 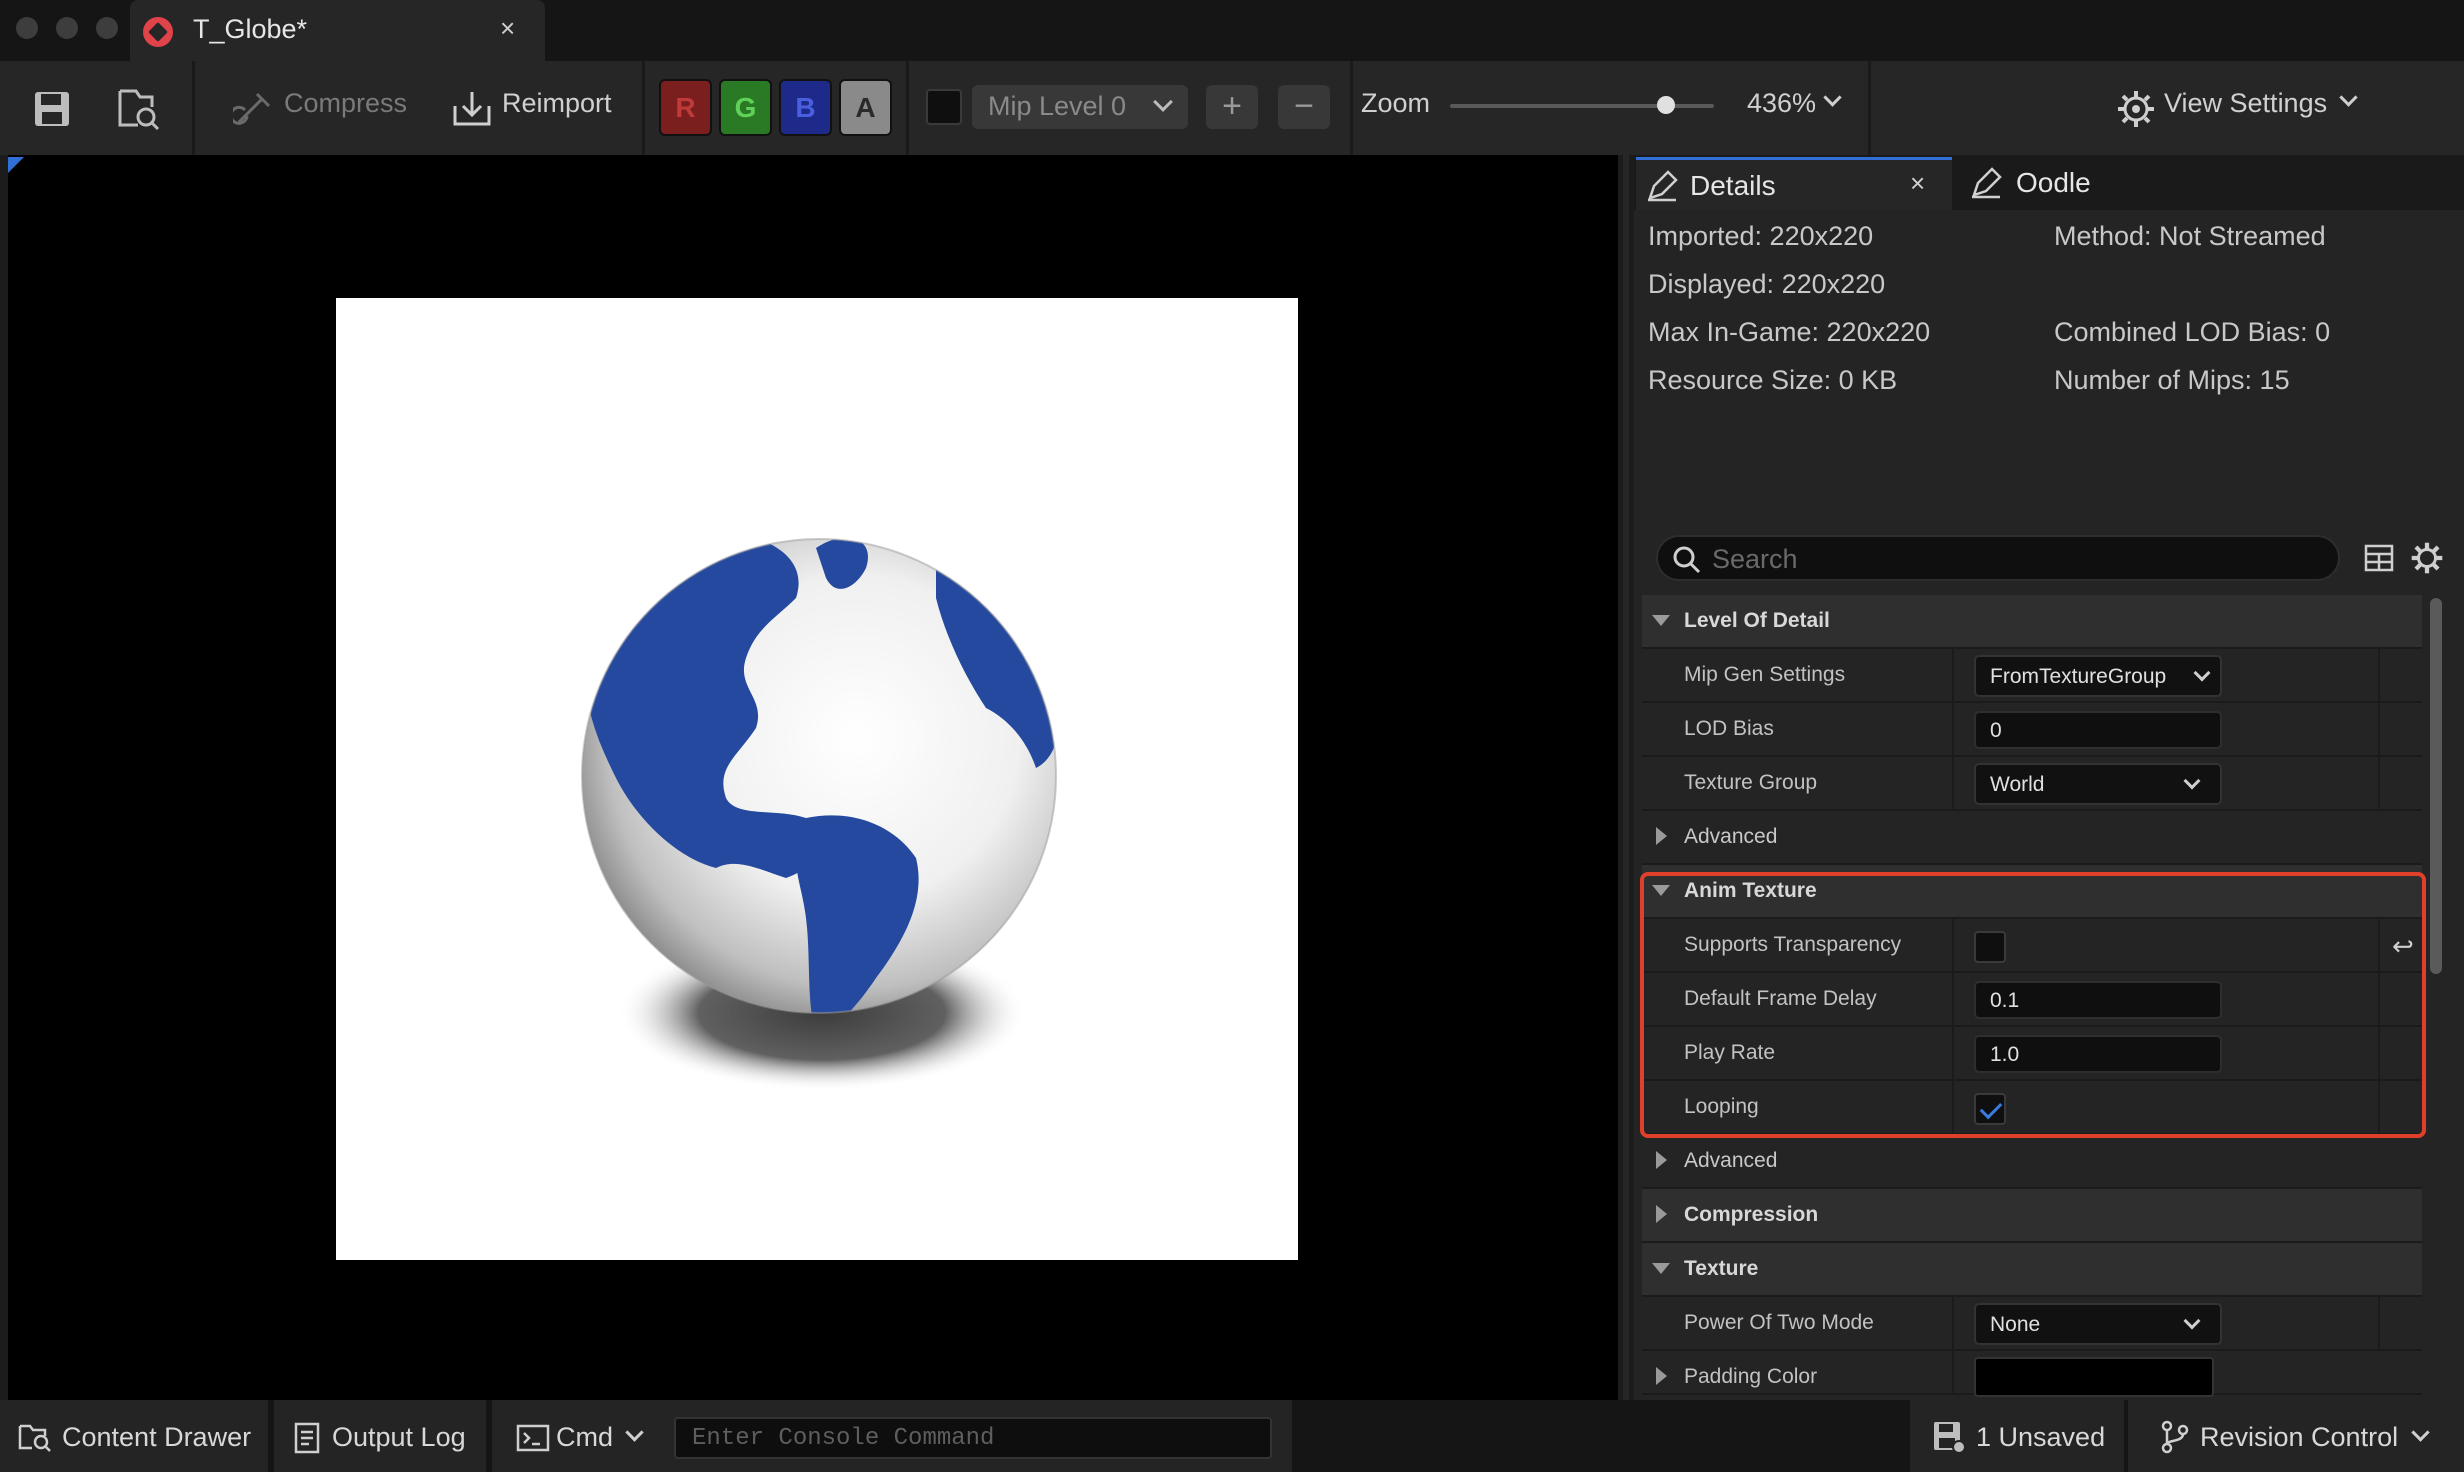 What do you see at coordinates (1990, 947) in the screenshot?
I see `supports-transparency-checkbox` at bounding box center [1990, 947].